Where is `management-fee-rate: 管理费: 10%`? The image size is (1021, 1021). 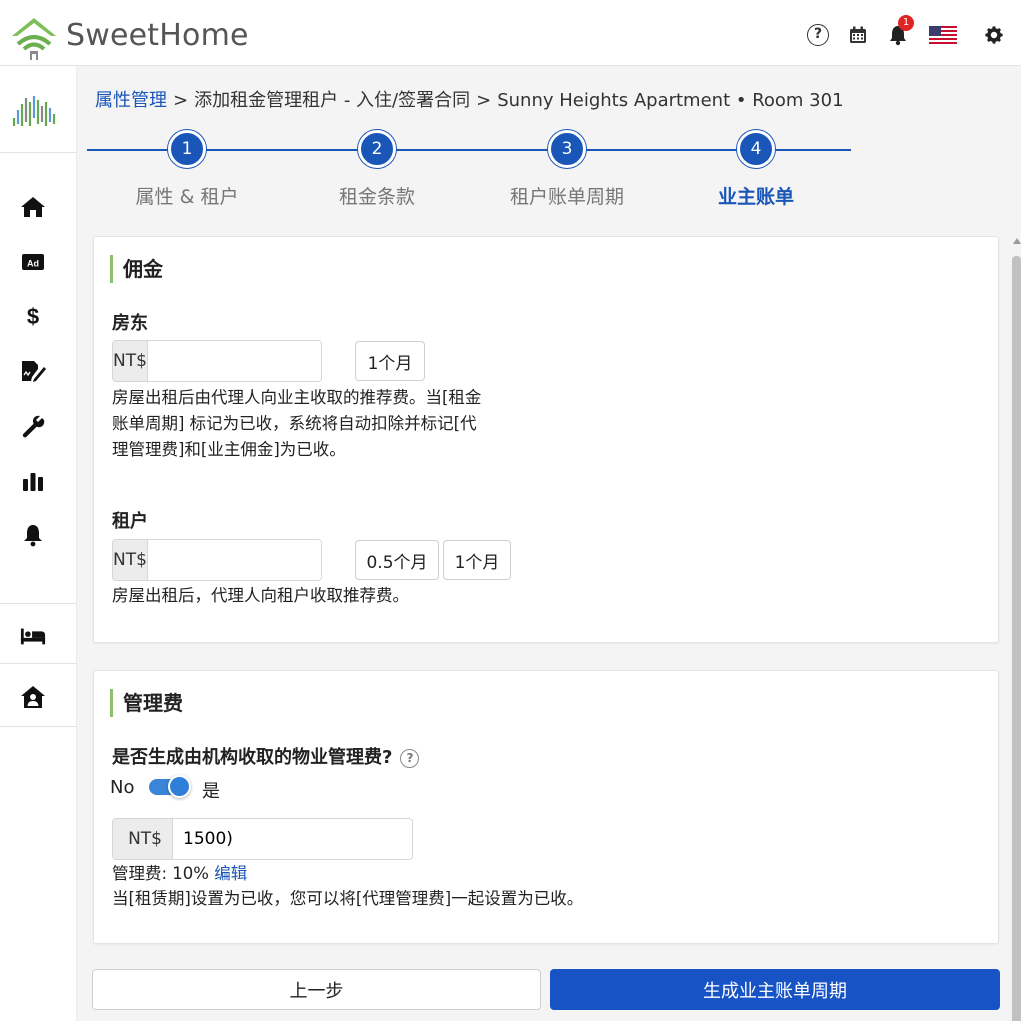
management-fee-rate: 管理费: 10% is located at coordinates (160, 873).